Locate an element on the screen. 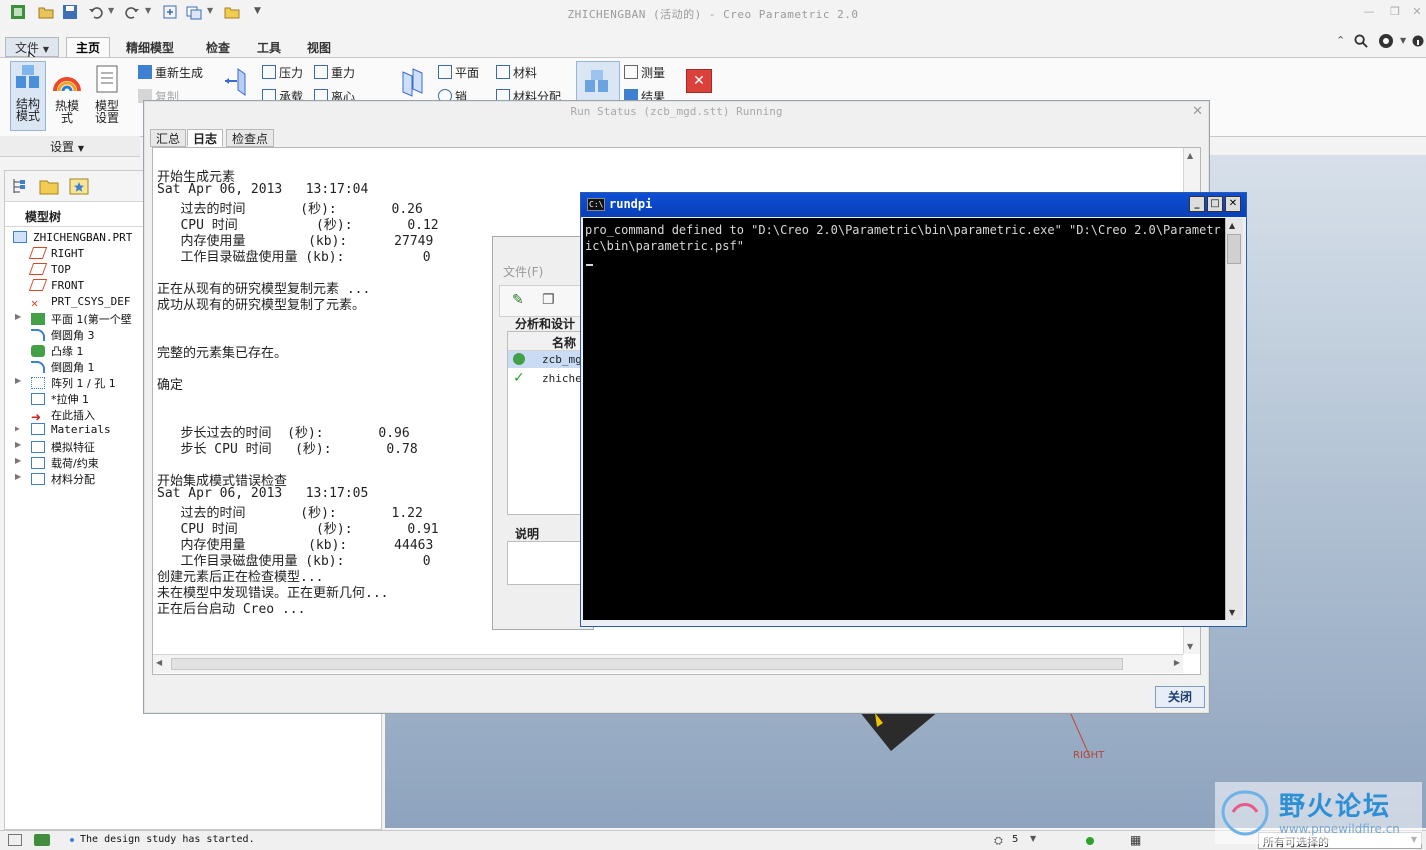  running-icon is located at coordinates (519, 359).